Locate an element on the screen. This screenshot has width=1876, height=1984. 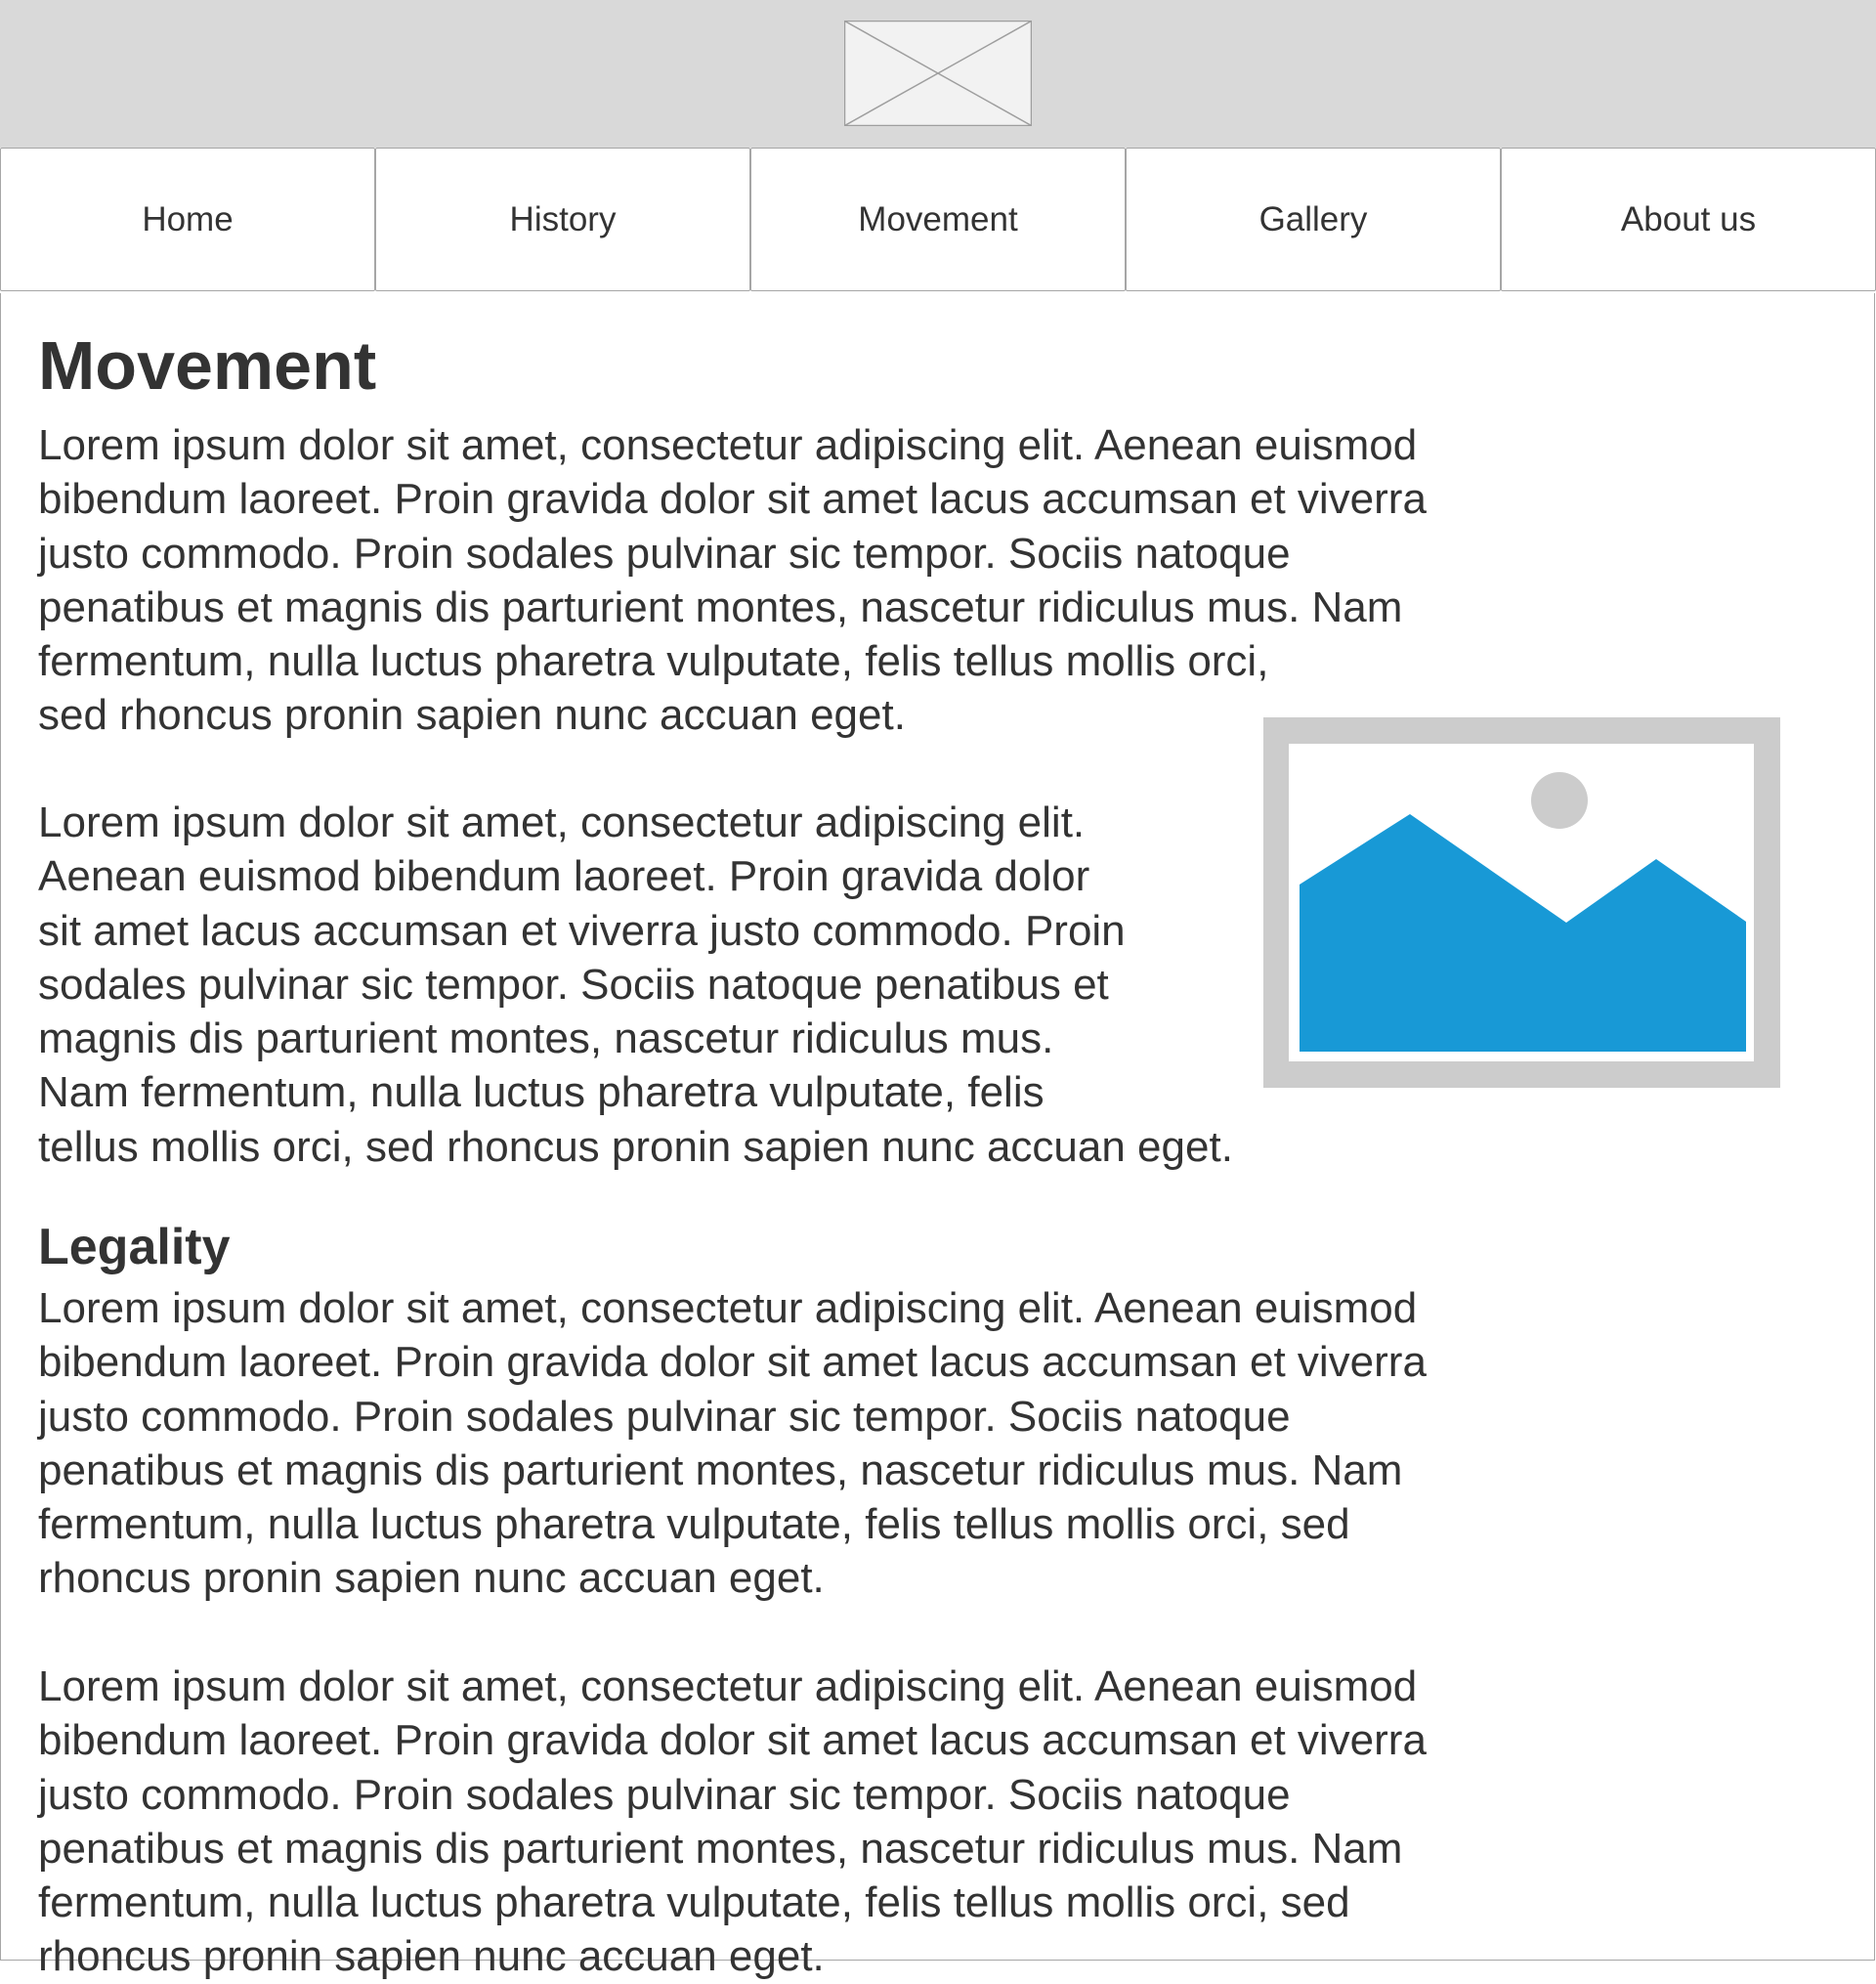
section-title-legality: Legality is located at coordinates (134, 1247).